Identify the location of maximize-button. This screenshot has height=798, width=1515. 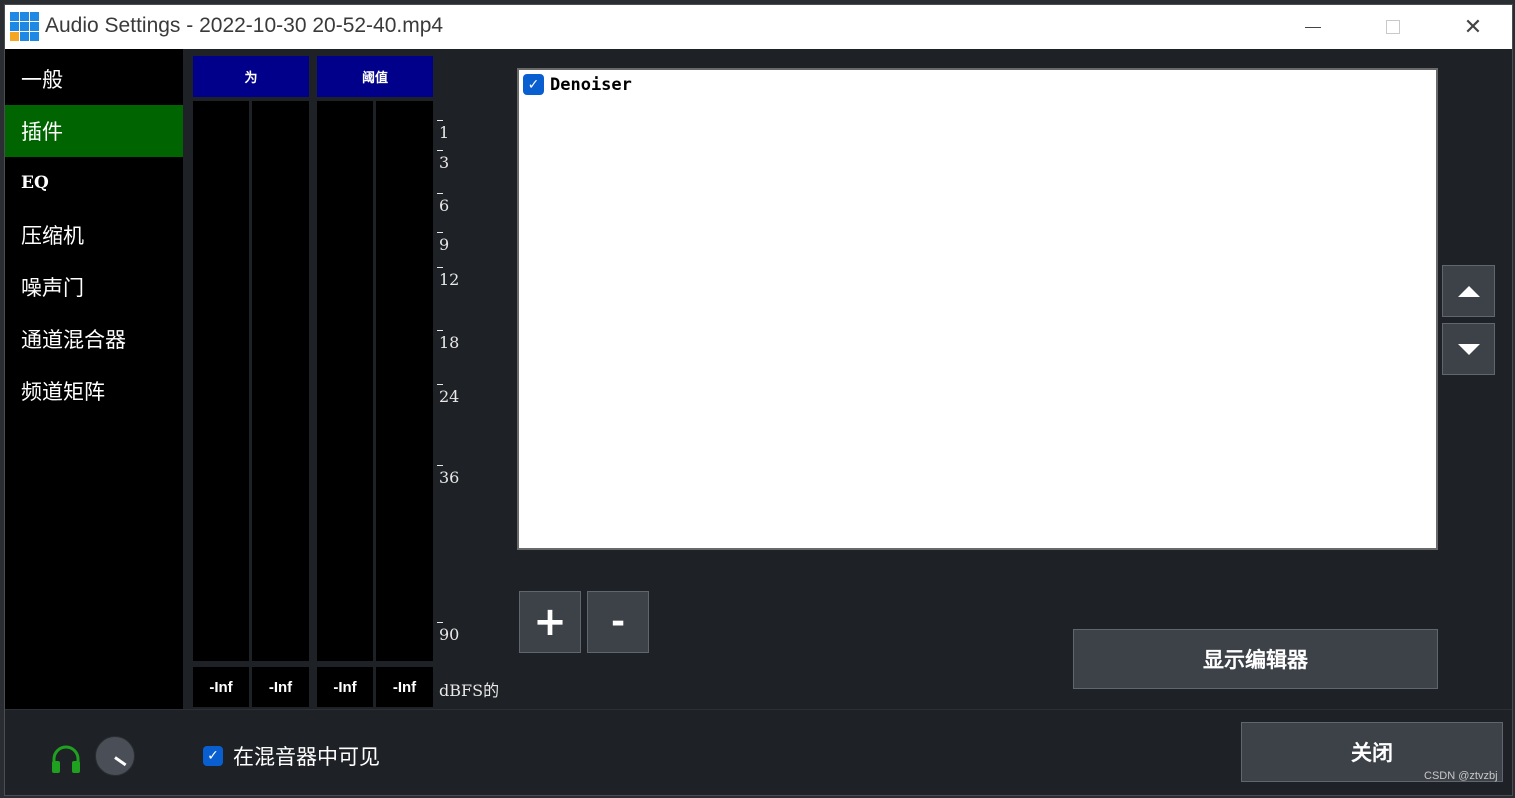
(1393, 27).